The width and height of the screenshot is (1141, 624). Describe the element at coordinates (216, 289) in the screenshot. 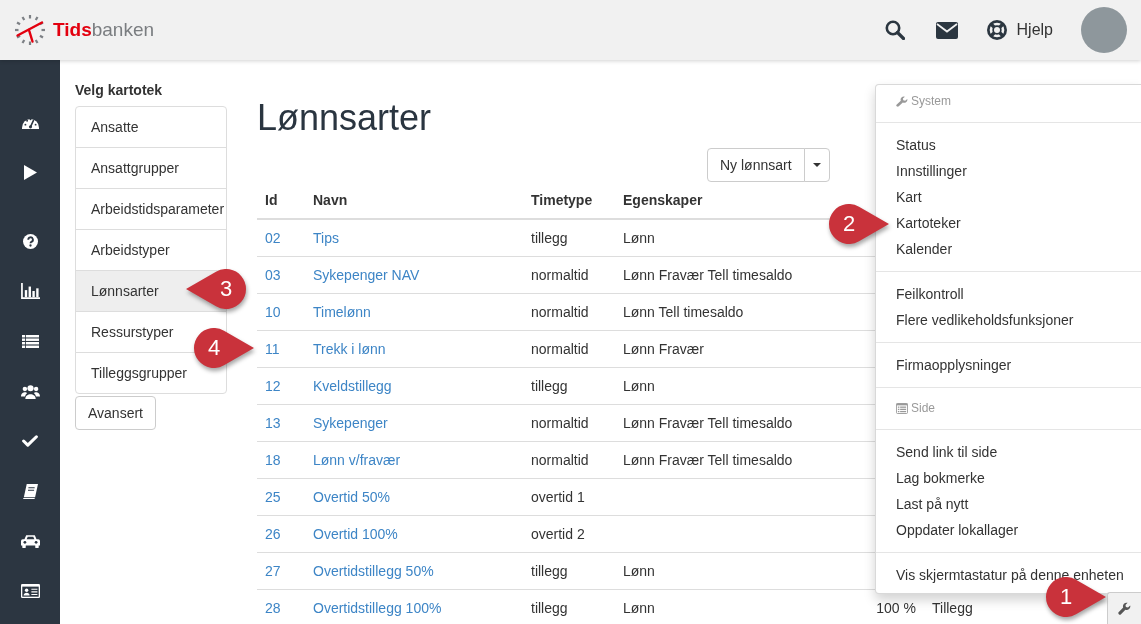

I see `callout-tooltip: 3` at that location.